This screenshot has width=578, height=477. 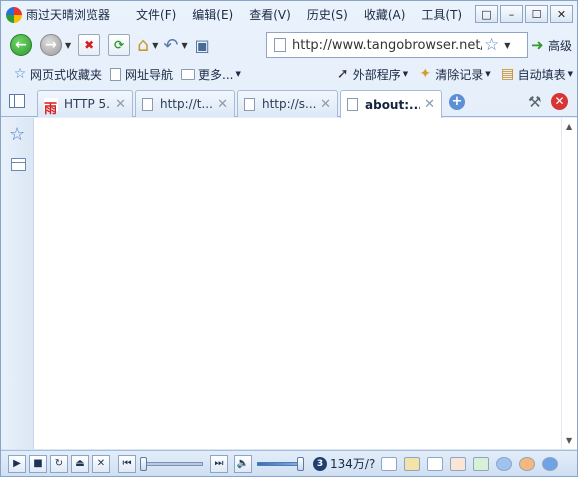 I want to click on favbar-tools: ➚ 外部程序 ▼ ✦ 清除记录 ▼ ▤ 自动填表 ▼, so click(x=454, y=74).